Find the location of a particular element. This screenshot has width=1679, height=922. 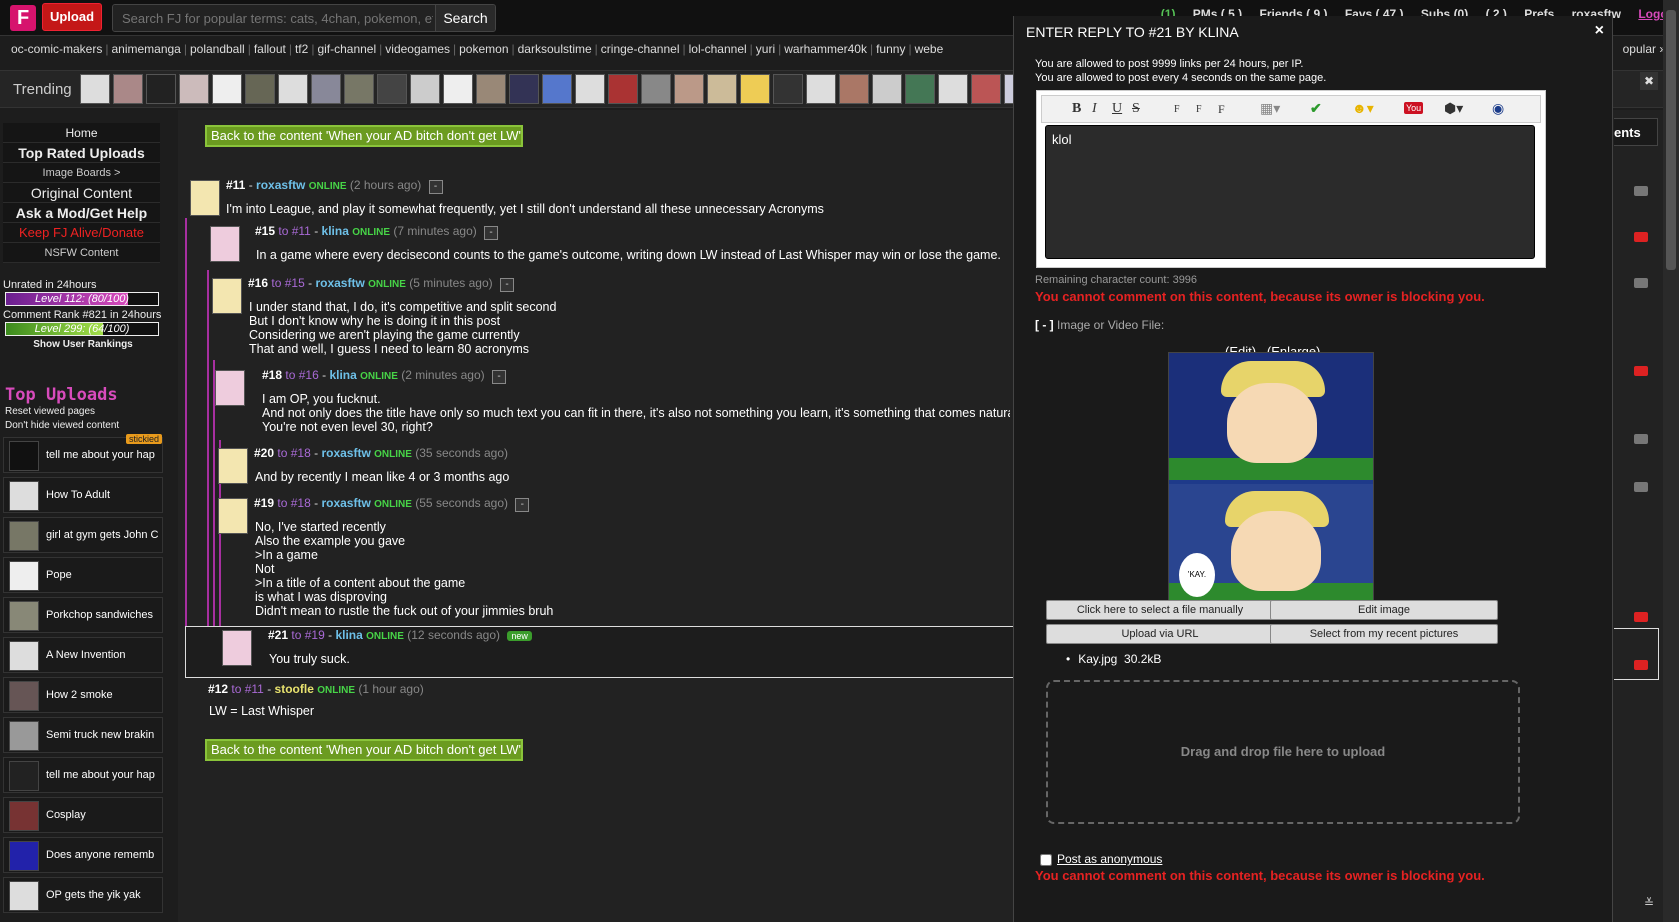

check-icon: ✔ is located at coordinates (1316, 109).